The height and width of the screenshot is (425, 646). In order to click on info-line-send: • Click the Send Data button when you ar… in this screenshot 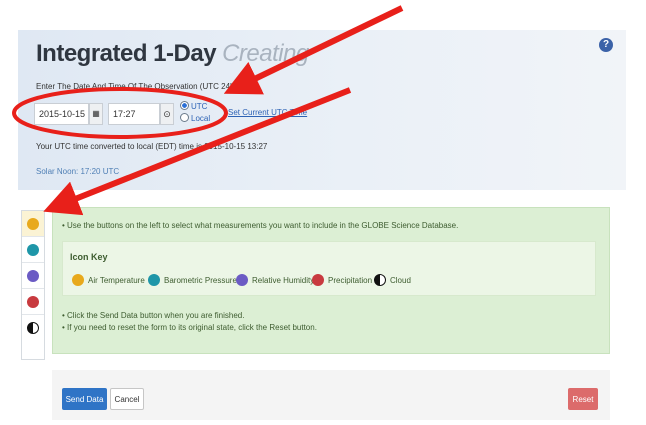, I will do `click(153, 315)`.